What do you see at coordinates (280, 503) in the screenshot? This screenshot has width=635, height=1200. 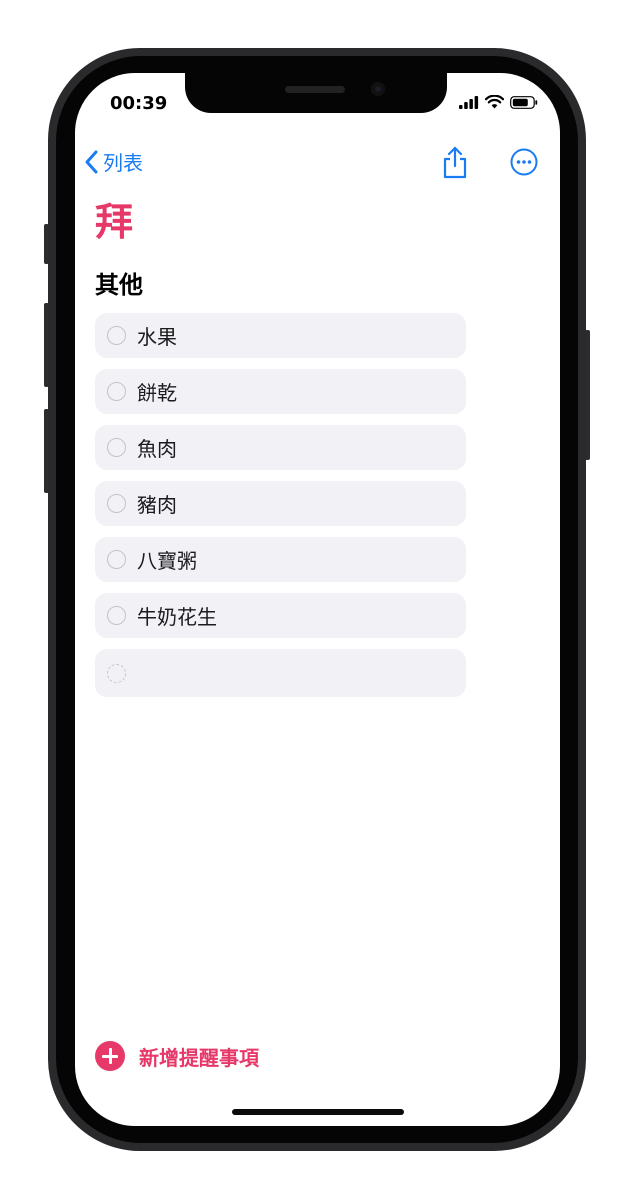 I see `reminder-item: 豬肉` at bounding box center [280, 503].